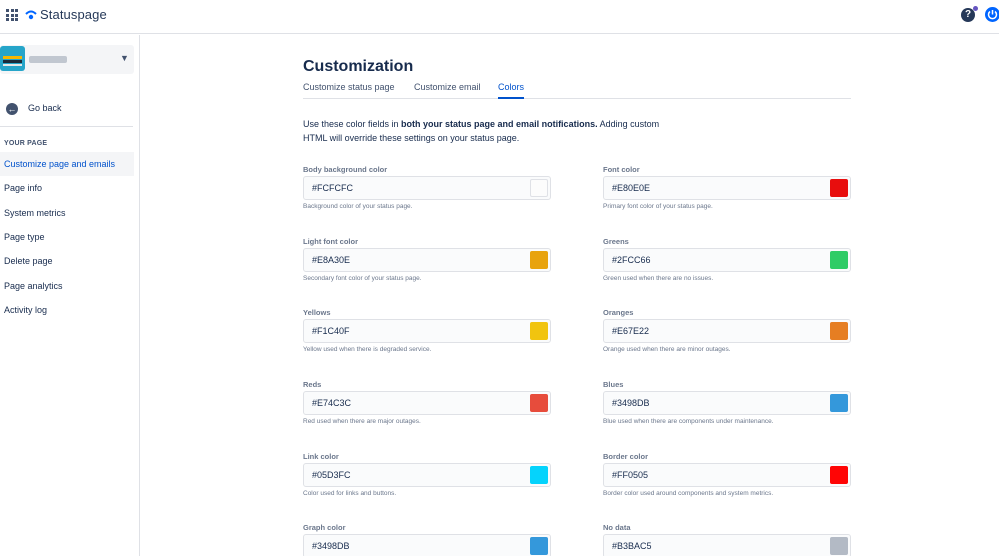 This screenshot has height=556, width=999. Describe the element at coordinates (312, 384) in the screenshot. I see `field-label: Reds` at that location.